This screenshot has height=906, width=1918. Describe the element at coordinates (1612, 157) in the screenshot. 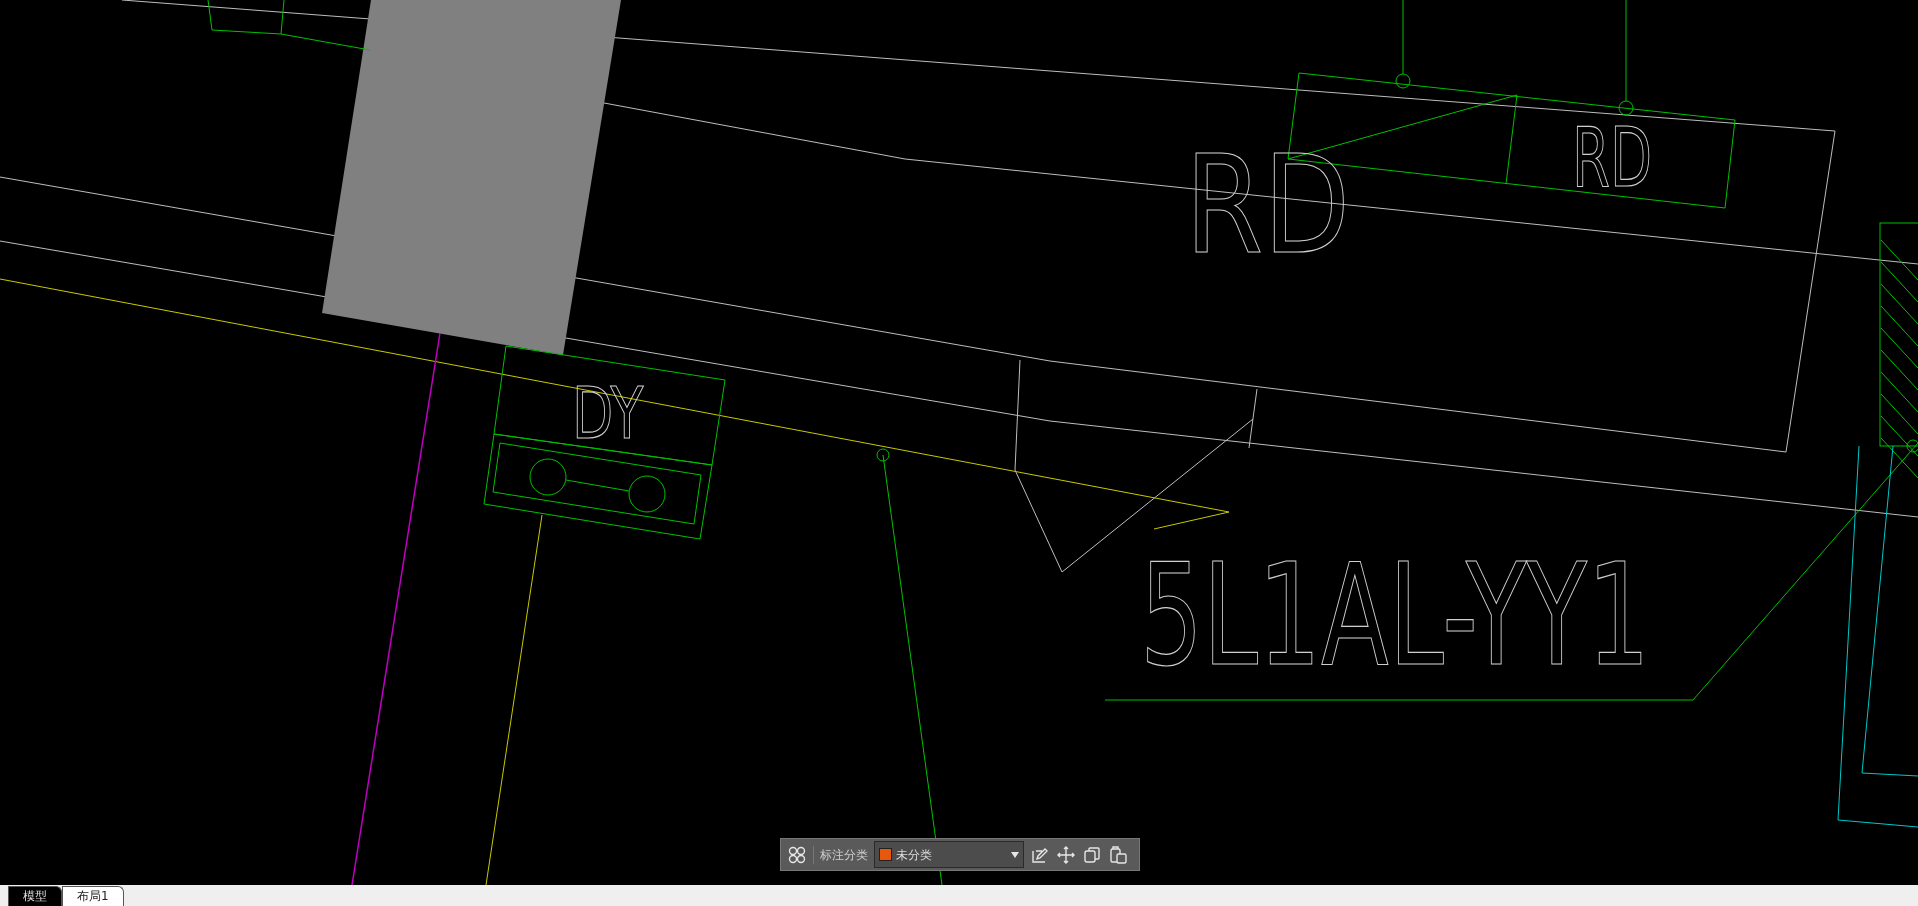

I see `cad-text: RD` at that location.